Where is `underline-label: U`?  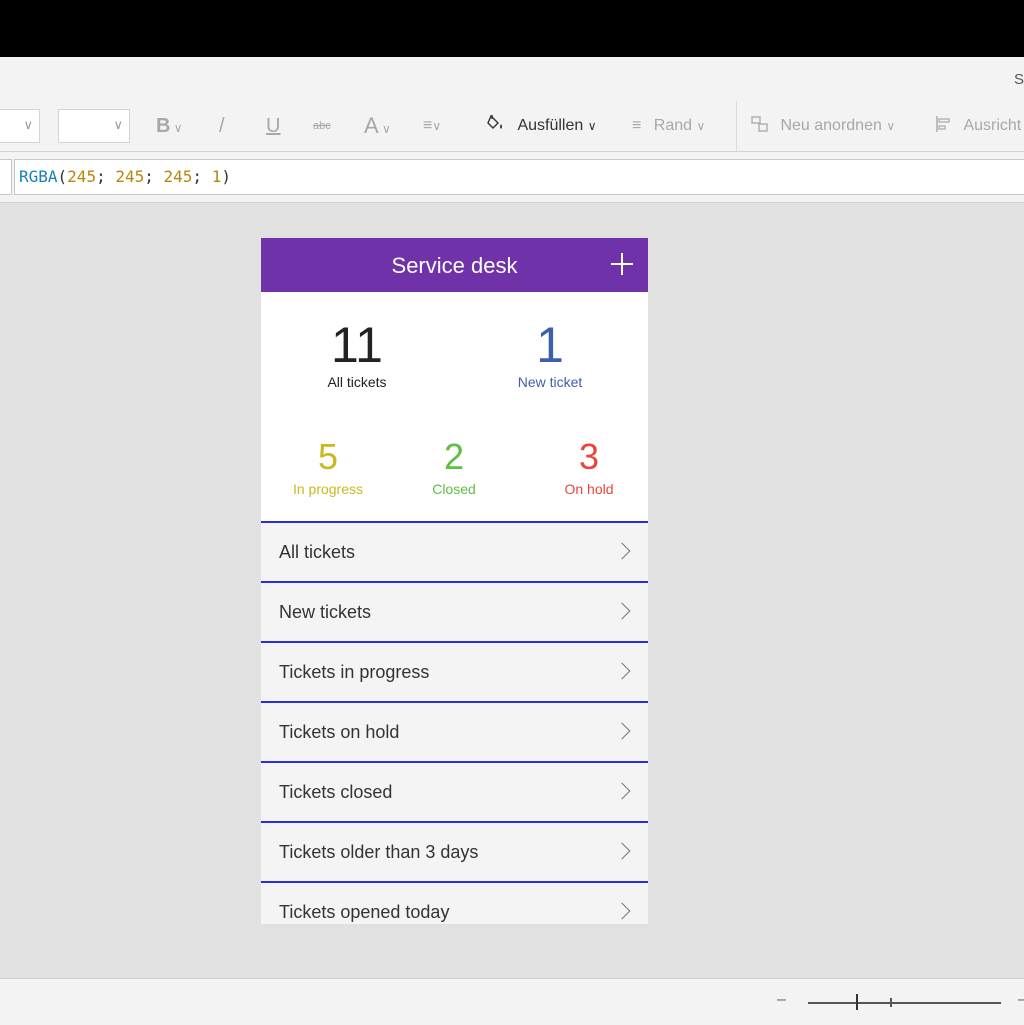 underline-label: U is located at coordinates (273, 126).